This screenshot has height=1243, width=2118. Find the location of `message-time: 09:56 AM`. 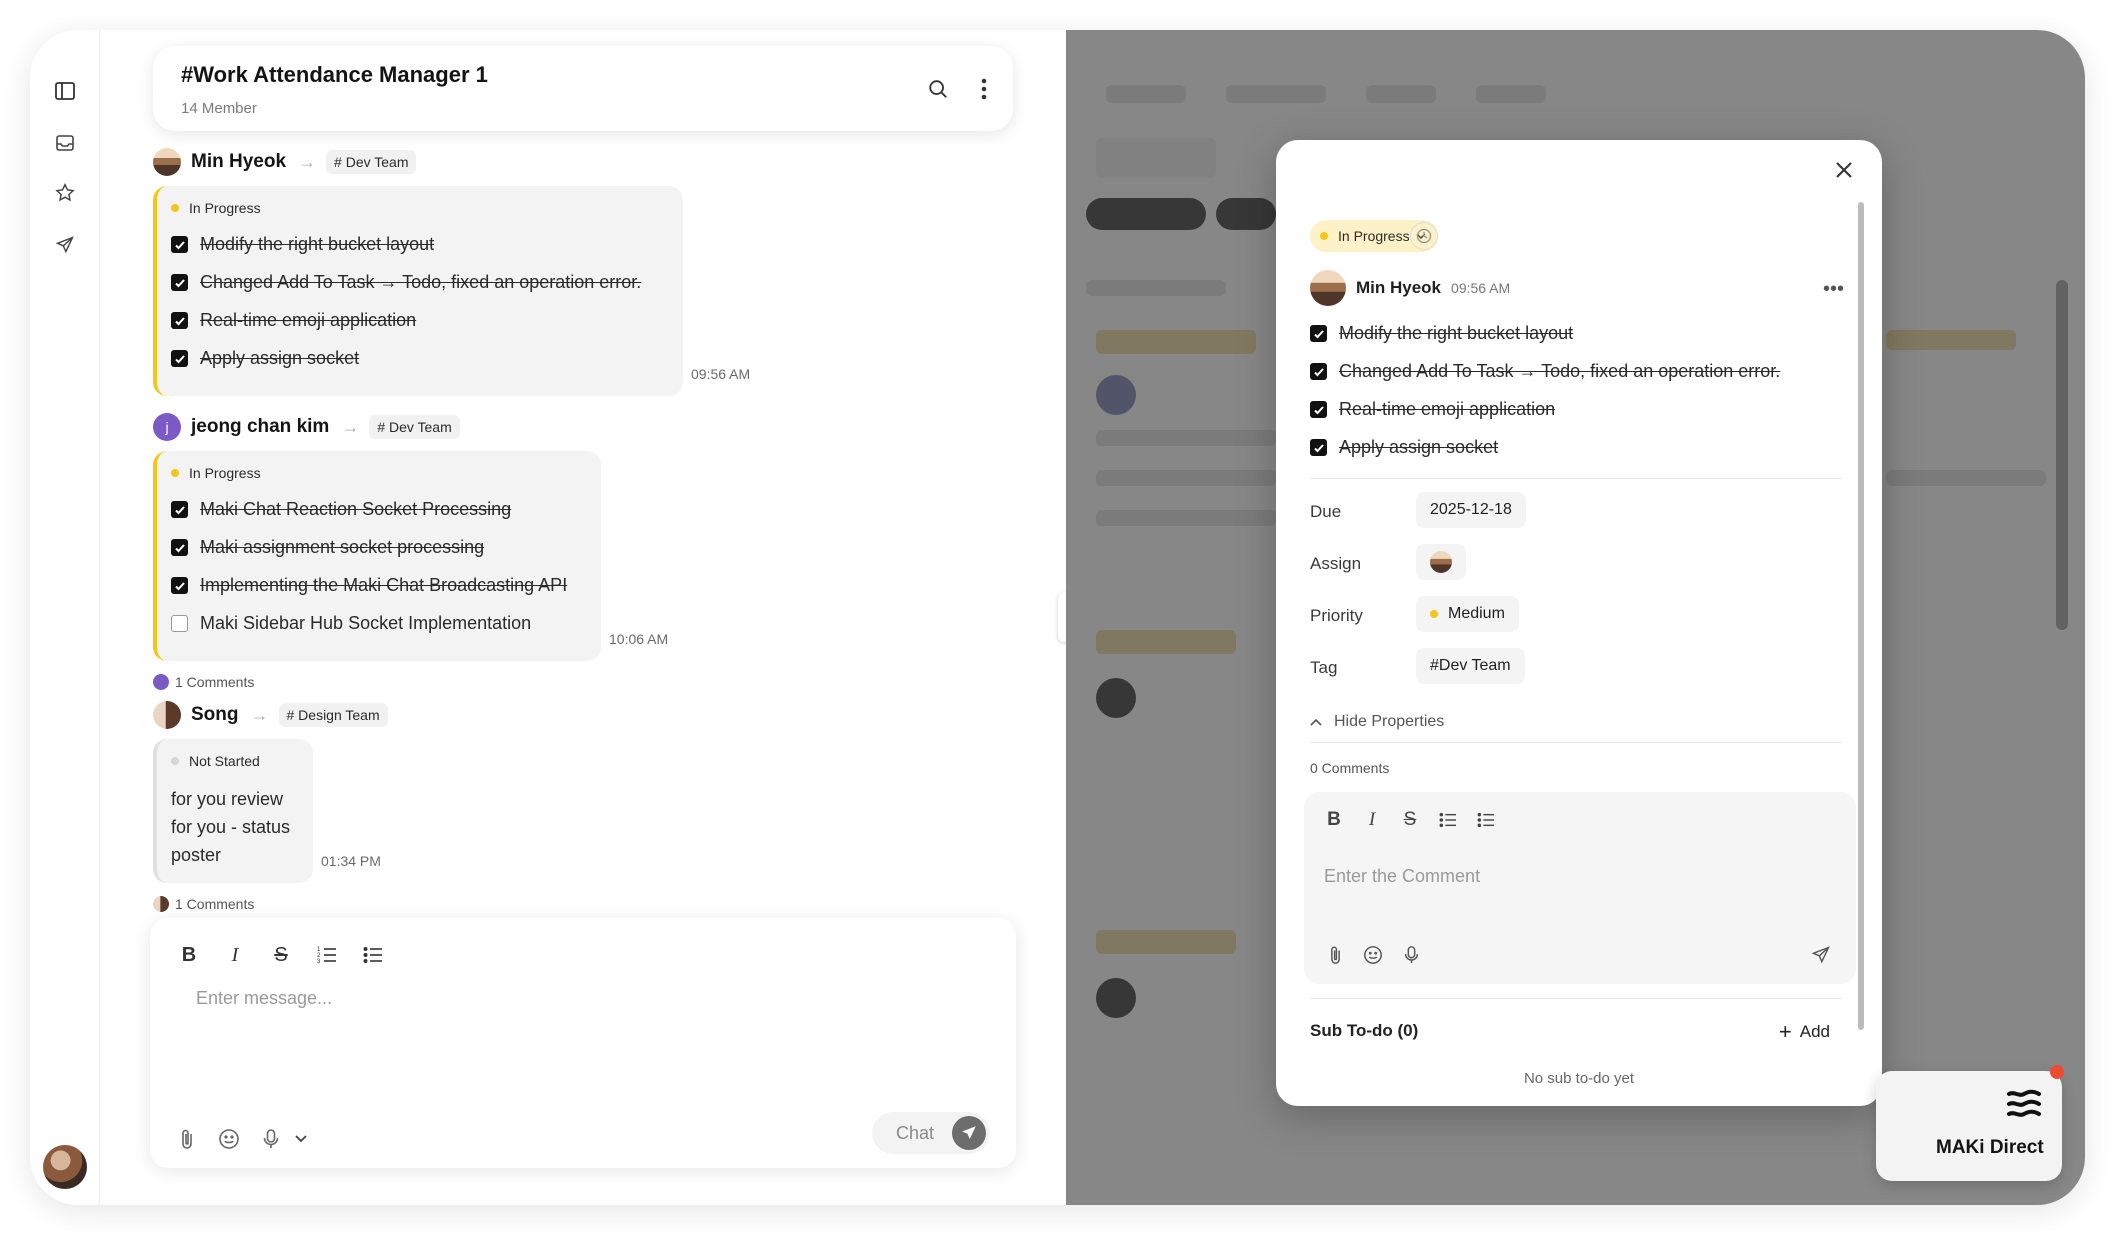

message-time: 09:56 AM is located at coordinates (721, 374).